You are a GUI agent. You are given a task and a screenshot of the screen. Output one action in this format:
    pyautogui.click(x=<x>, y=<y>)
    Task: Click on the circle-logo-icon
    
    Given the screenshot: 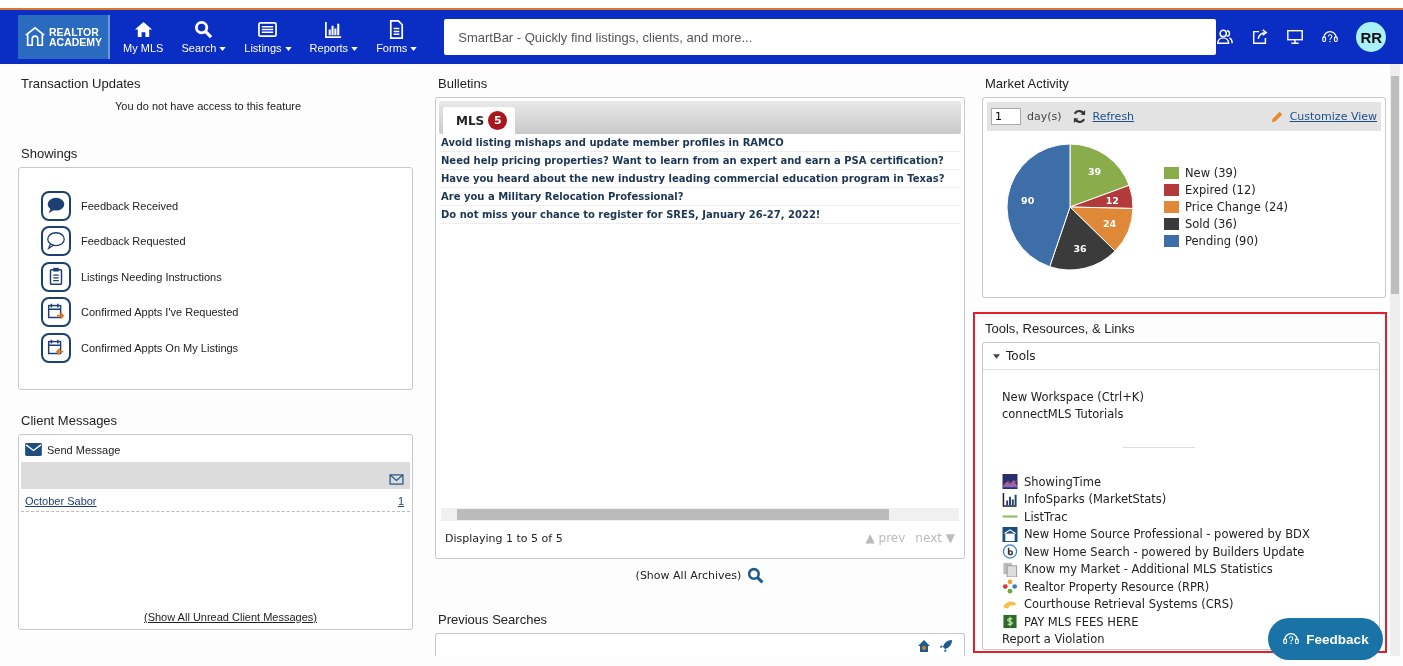 What is the action you would take?
    pyautogui.click(x=1010, y=552)
    